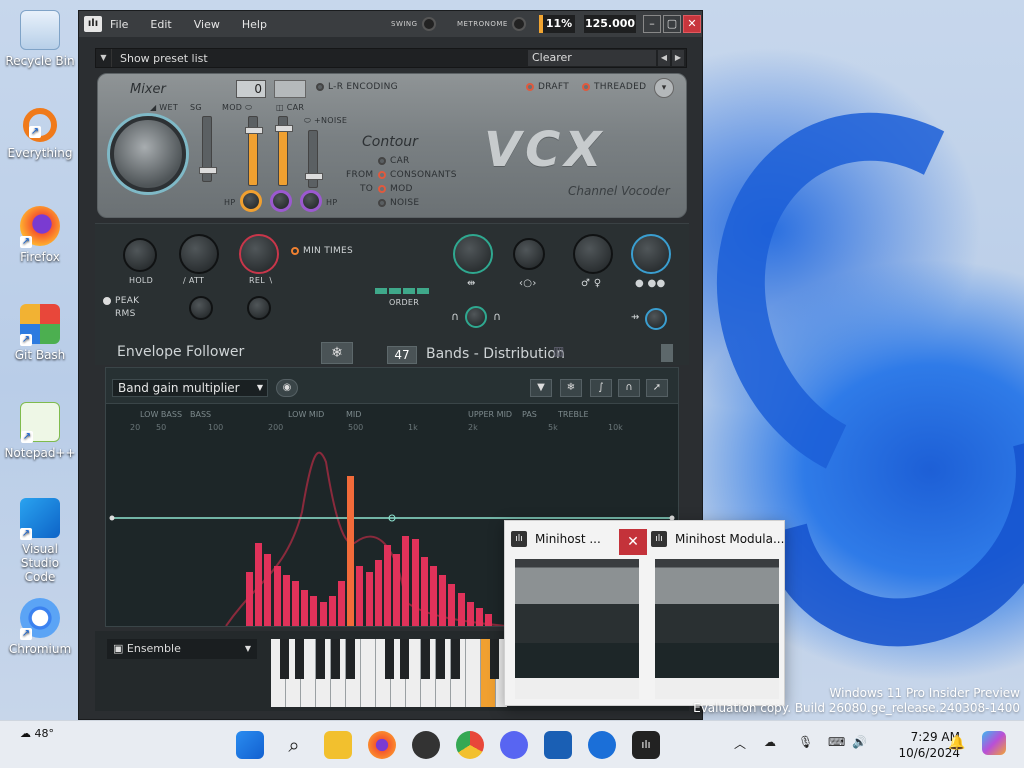 This screenshot has height=768, width=1024. Describe the element at coordinates (37, 733) in the screenshot. I see `weather-widget: ☁ 48°` at that location.